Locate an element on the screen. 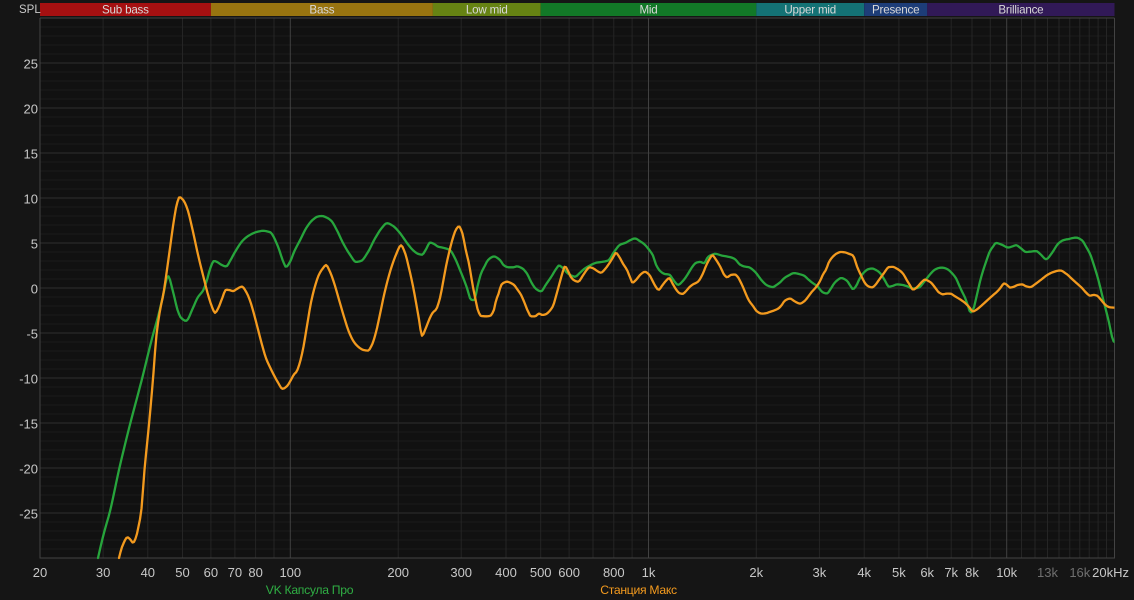 This screenshot has height=600, width=1134. svg-text: 13k is located at coordinates (1047, 572).